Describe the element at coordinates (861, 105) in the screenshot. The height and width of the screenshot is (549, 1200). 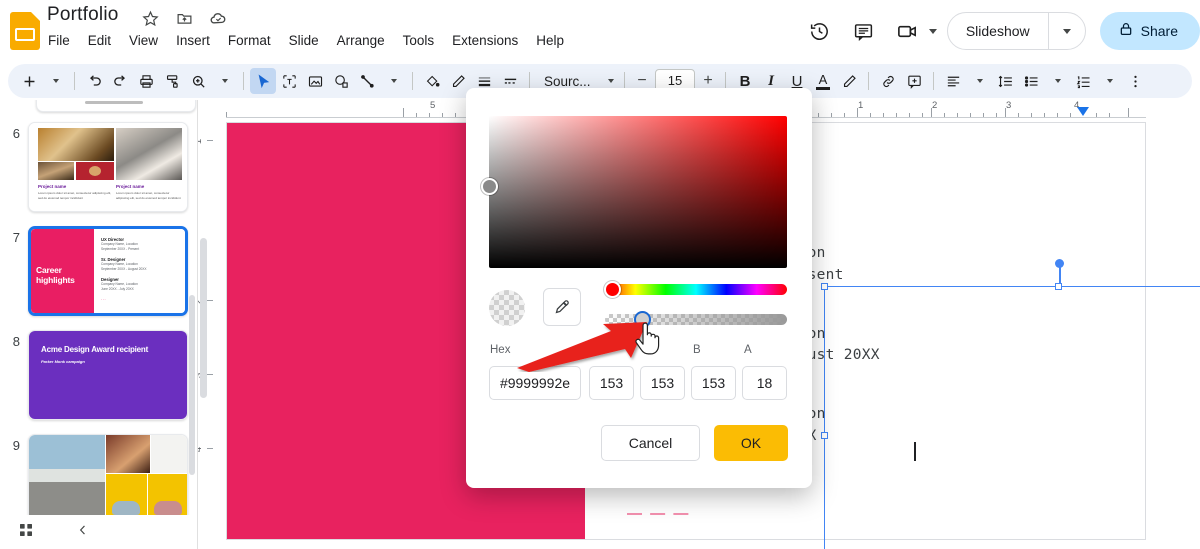
I see `hruler-label-1: 1` at that location.